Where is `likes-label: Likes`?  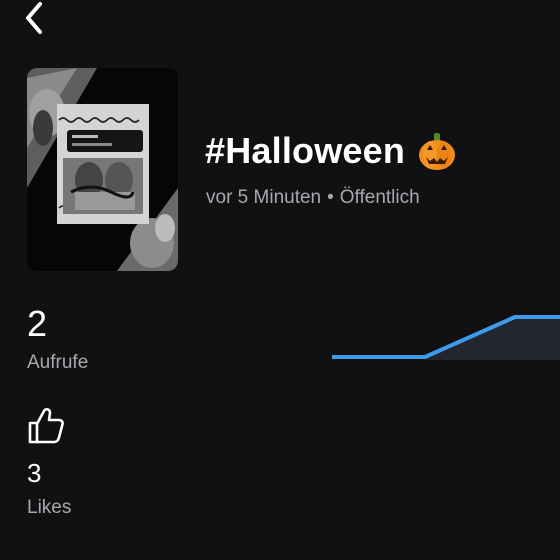 likes-label: Likes is located at coordinates (49, 507).